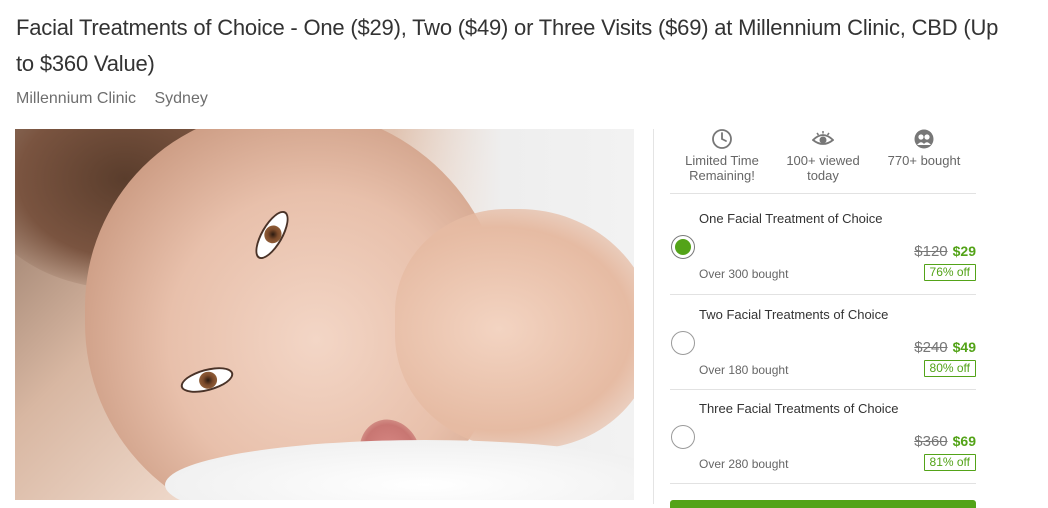 The height and width of the screenshot is (508, 1048). I want to click on stat-text: Limited Time Remaining!, so click(722, 168).